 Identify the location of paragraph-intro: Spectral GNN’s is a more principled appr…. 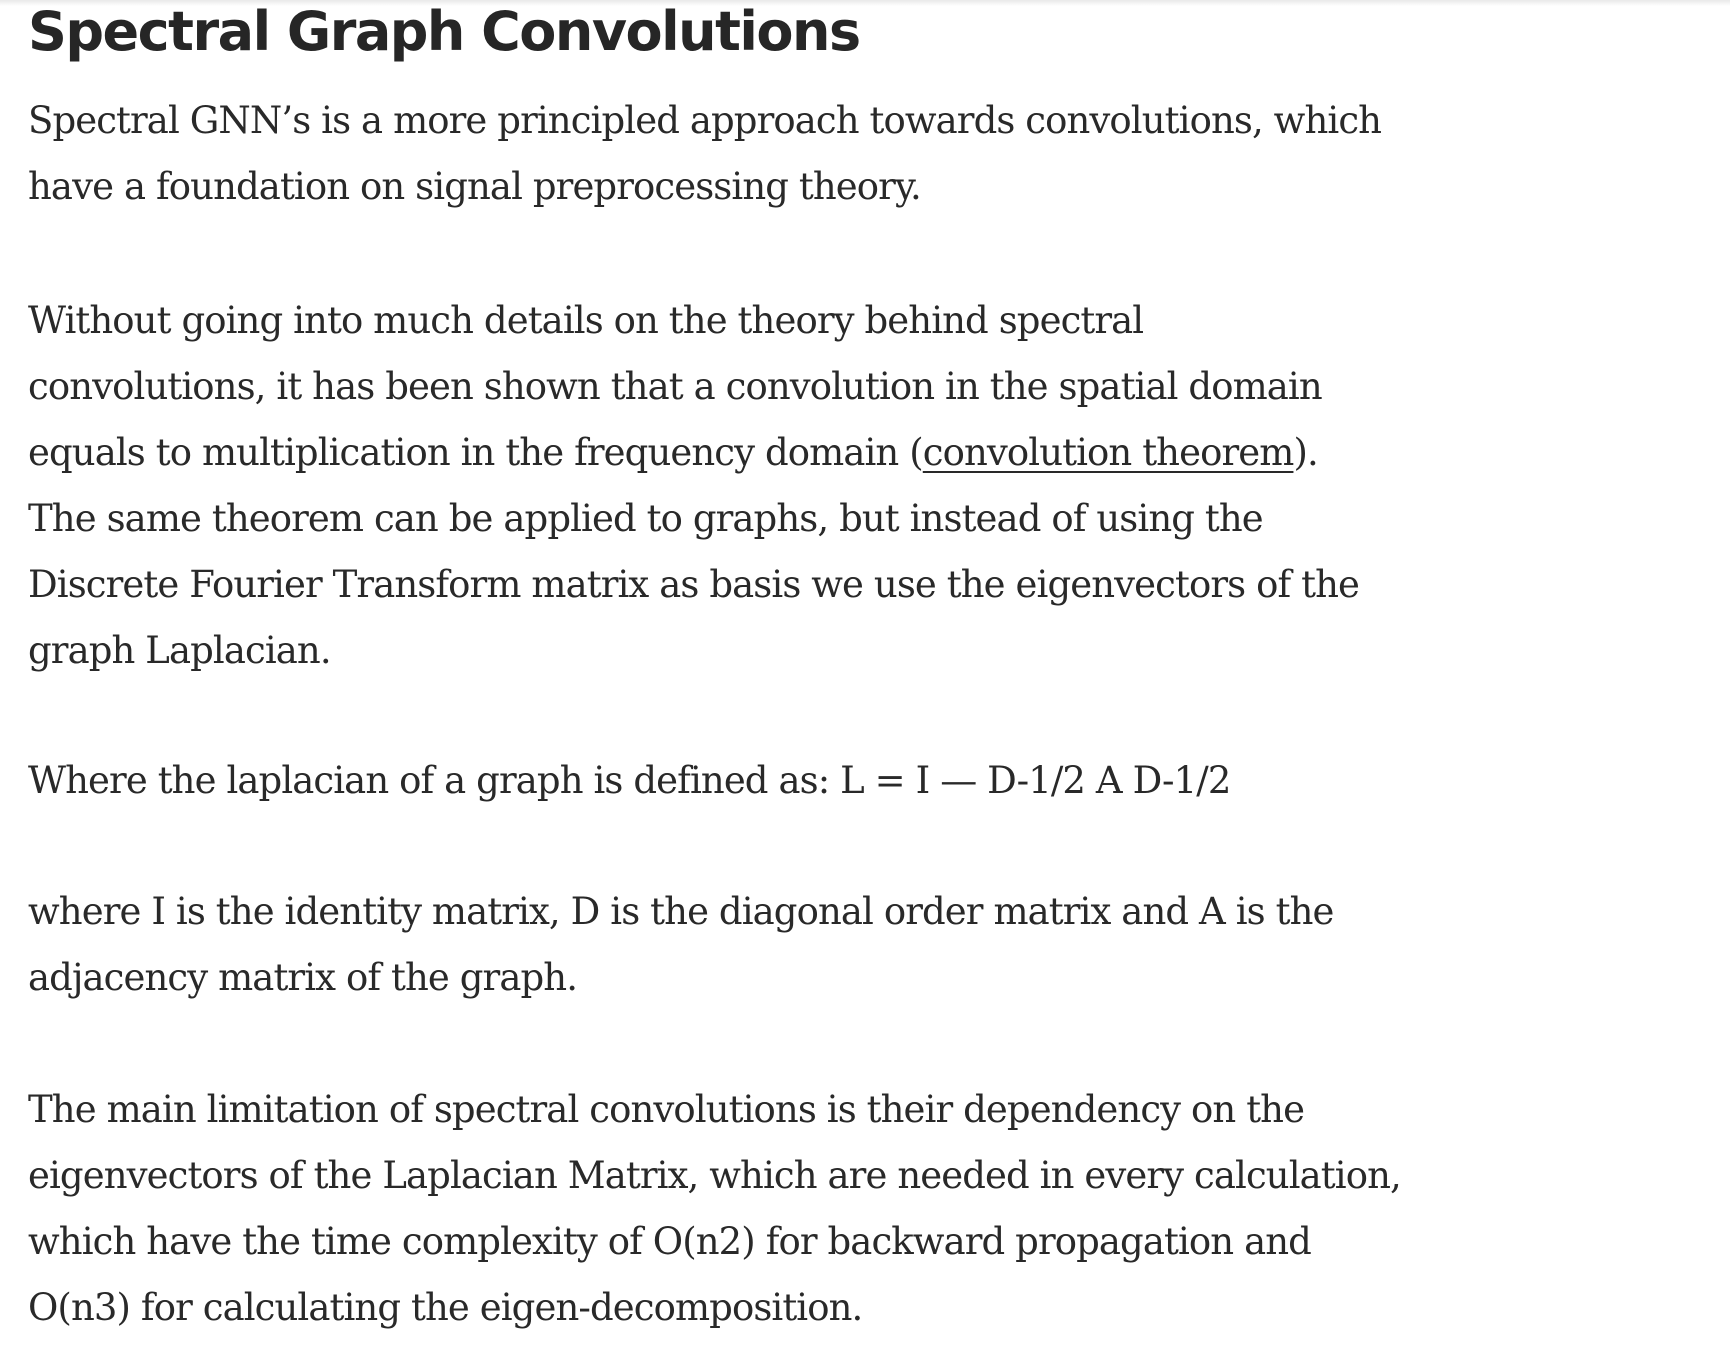
(705, 153).